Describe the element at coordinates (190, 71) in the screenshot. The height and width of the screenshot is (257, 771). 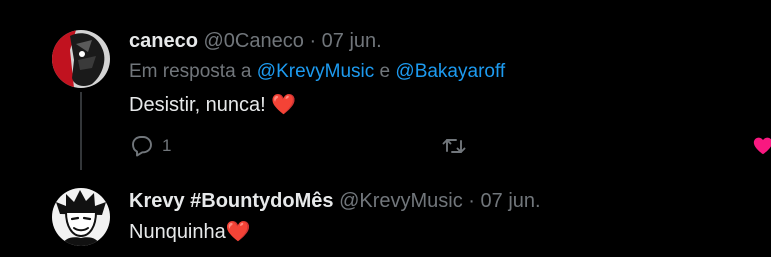
I see `reply-prefix: Em resposta a` at that location.